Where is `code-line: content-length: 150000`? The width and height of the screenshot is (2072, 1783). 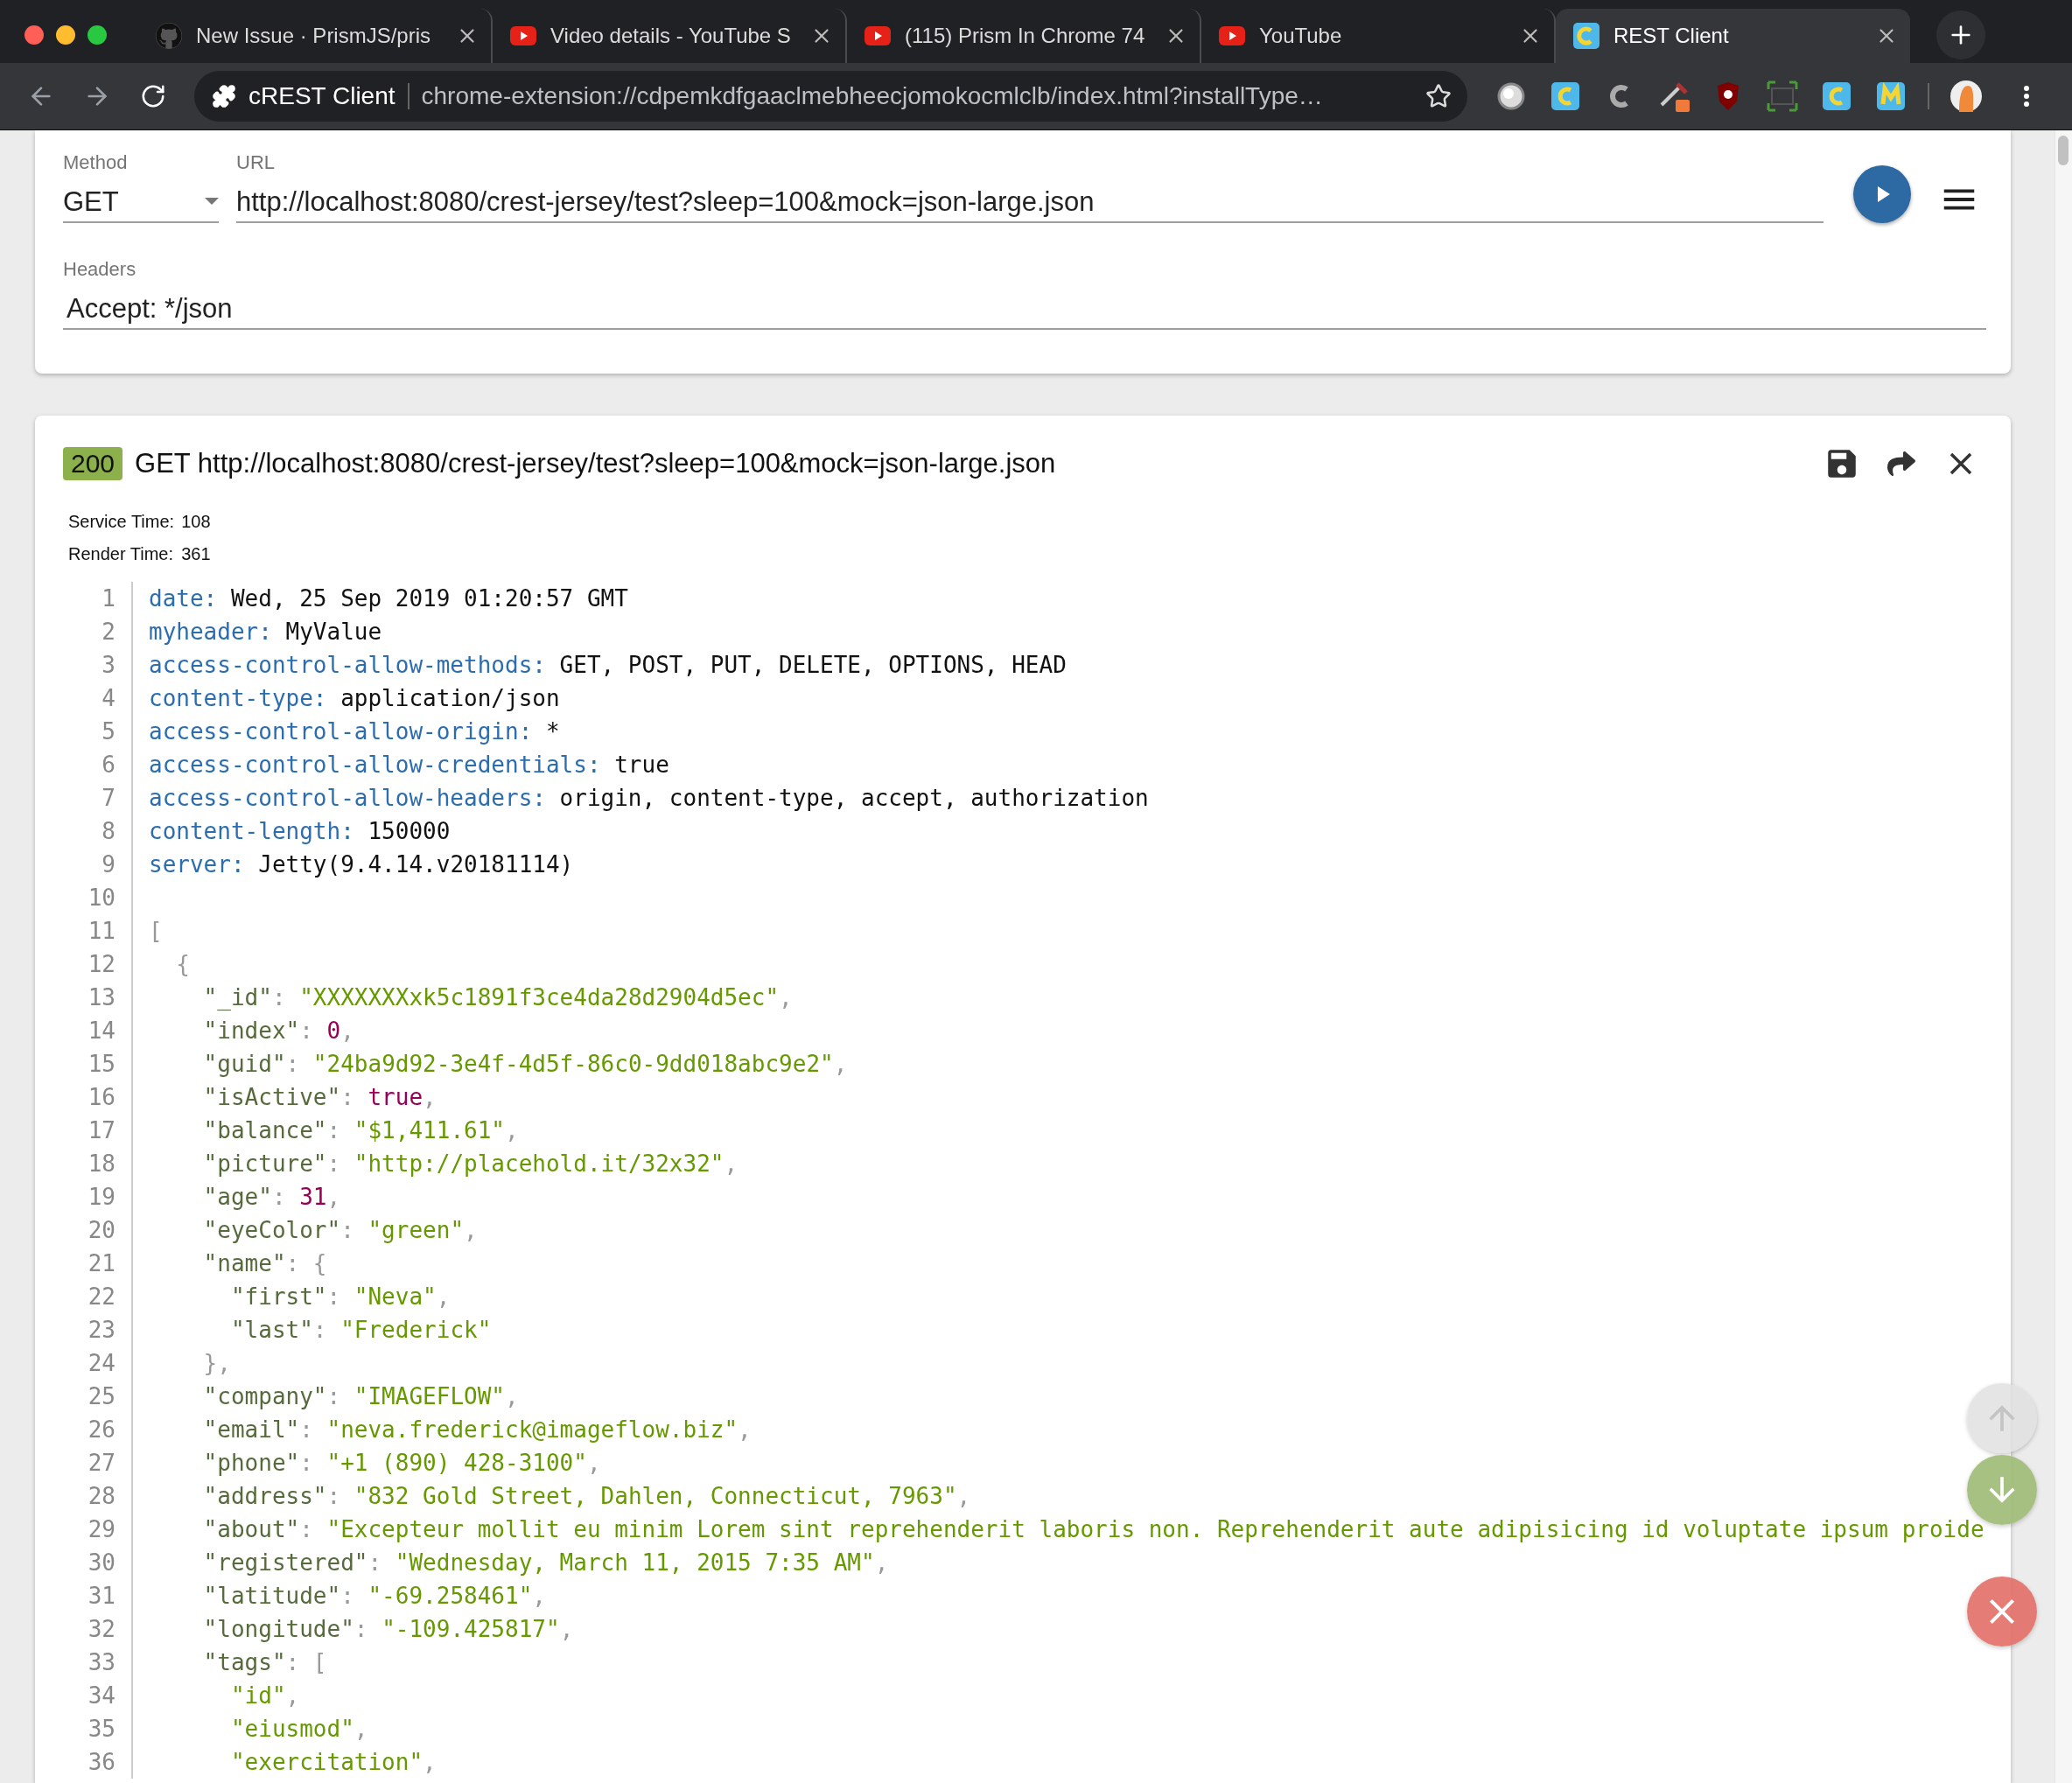 code-line: content-length: 150000 is located at coordinates (300, 831).